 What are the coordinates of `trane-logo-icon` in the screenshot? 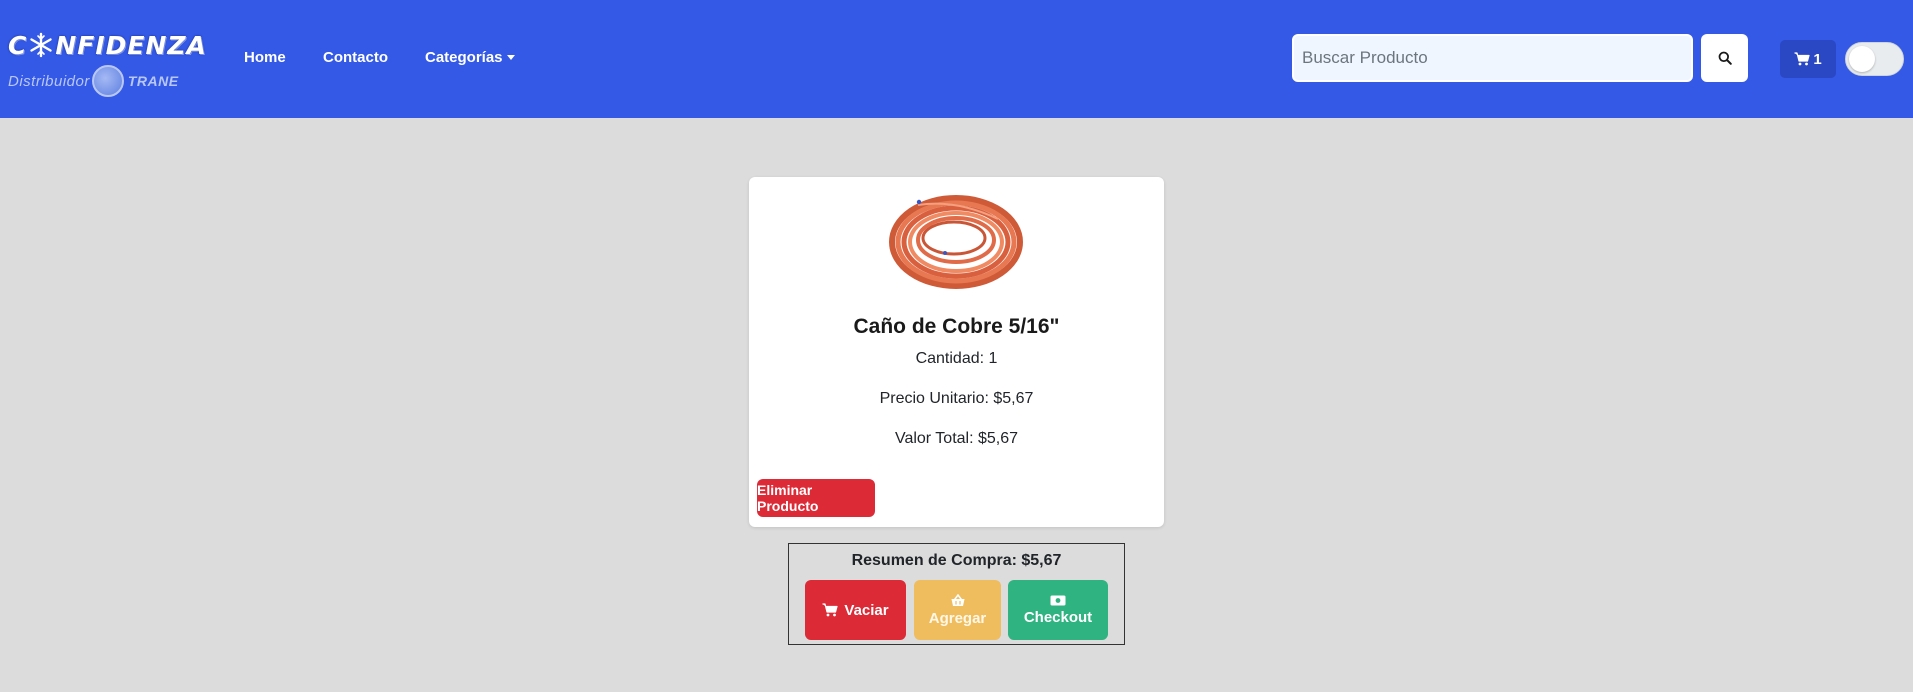 It's located at (107, 81).